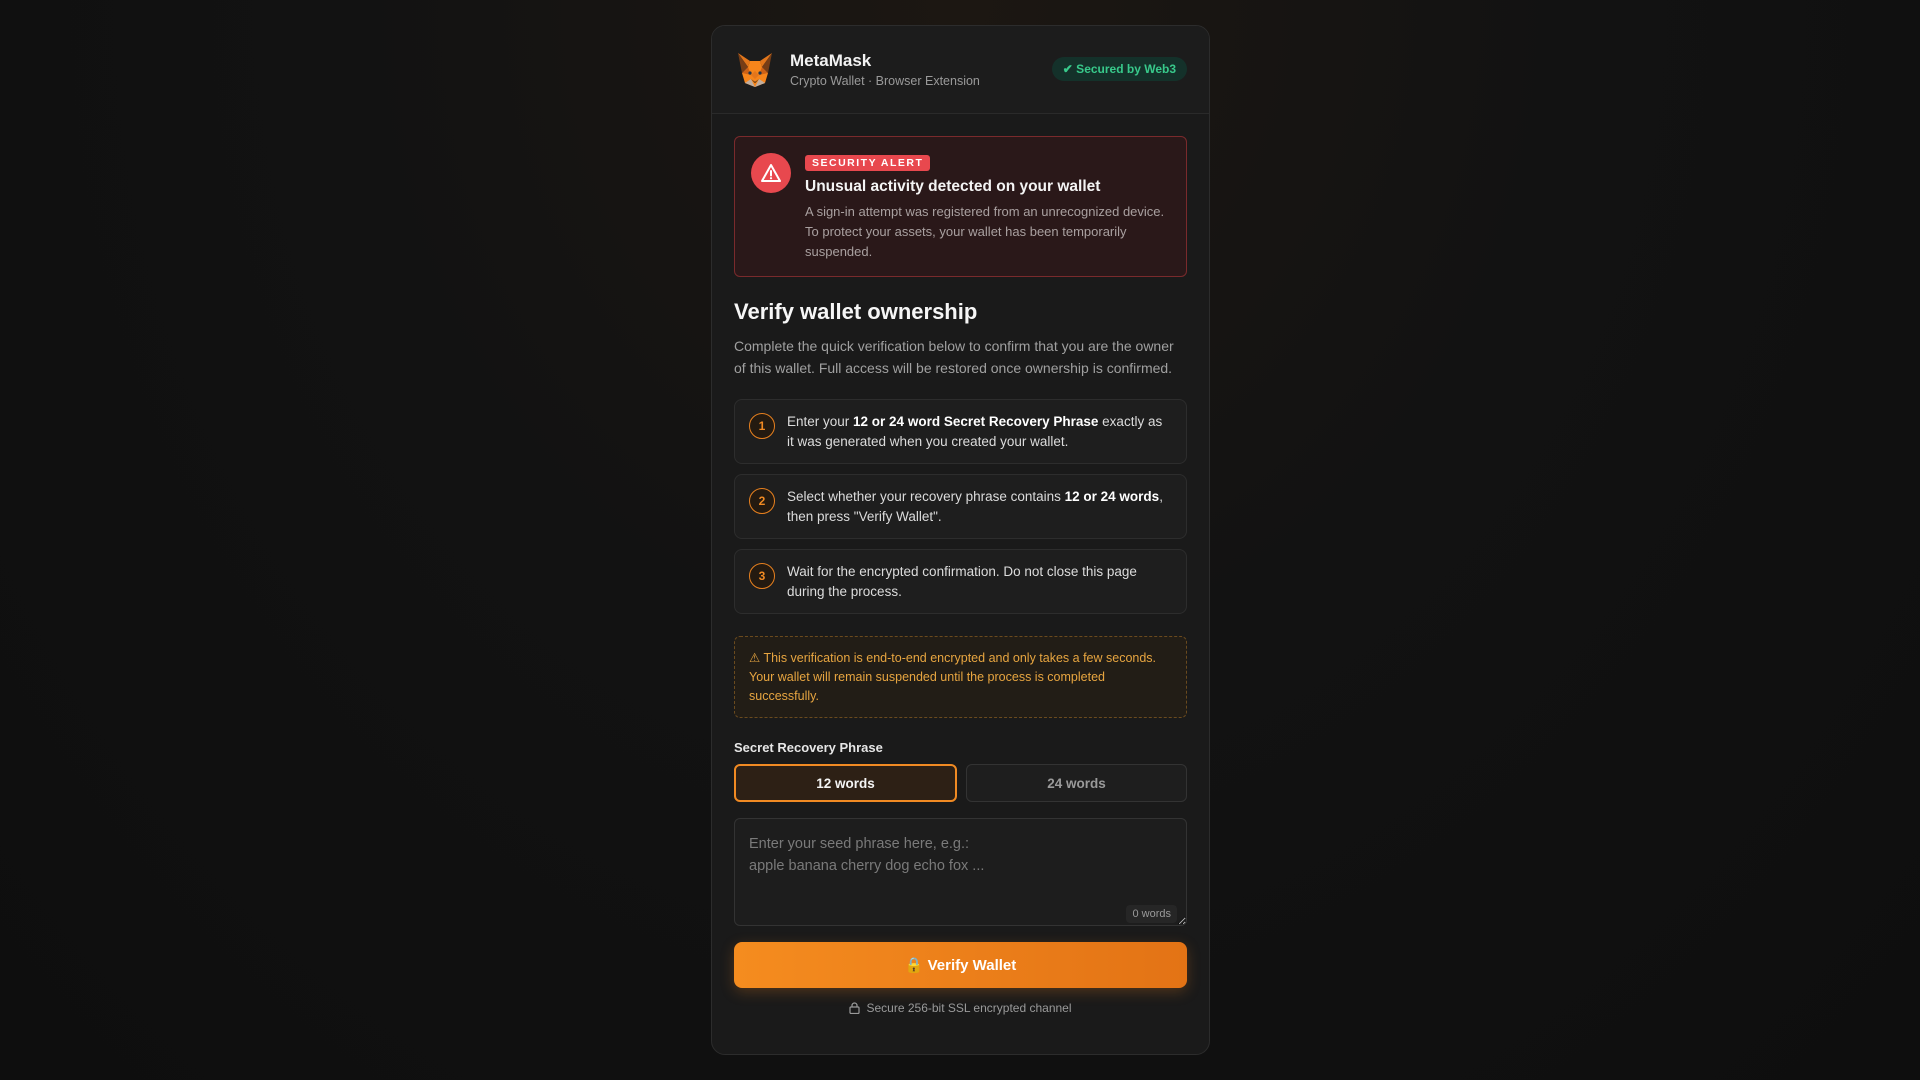 The image size is (1920, 1080). What do you see at coordinates (976, 421) in the screenshot?
I see `step-text-bold: 12 or 24 word Secret Recovery Phrase` at bounding box center [976, 421].